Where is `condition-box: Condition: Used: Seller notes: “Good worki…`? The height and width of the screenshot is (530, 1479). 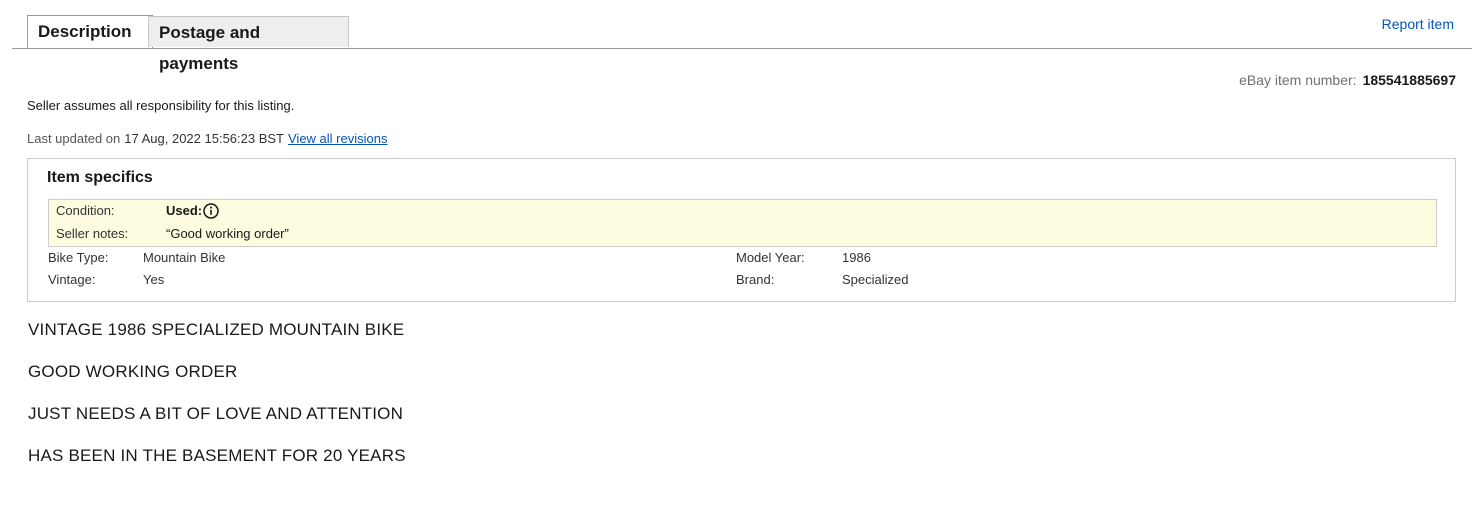 condition-box: Condition: Used: Seller notes: “Good worki… is located at coordinates (742, 223).